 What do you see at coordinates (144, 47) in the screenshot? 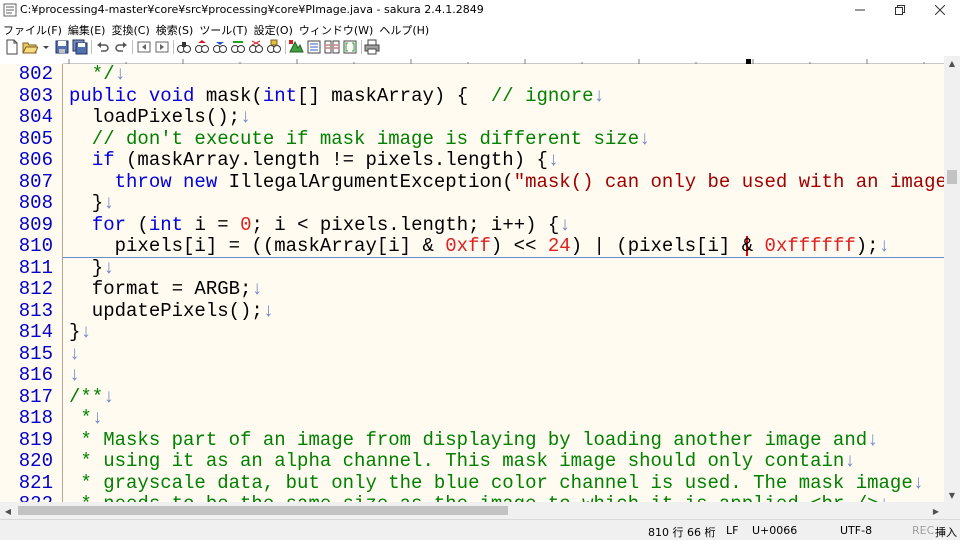
I see `jump-back-button` at bounding box center [144, 47].